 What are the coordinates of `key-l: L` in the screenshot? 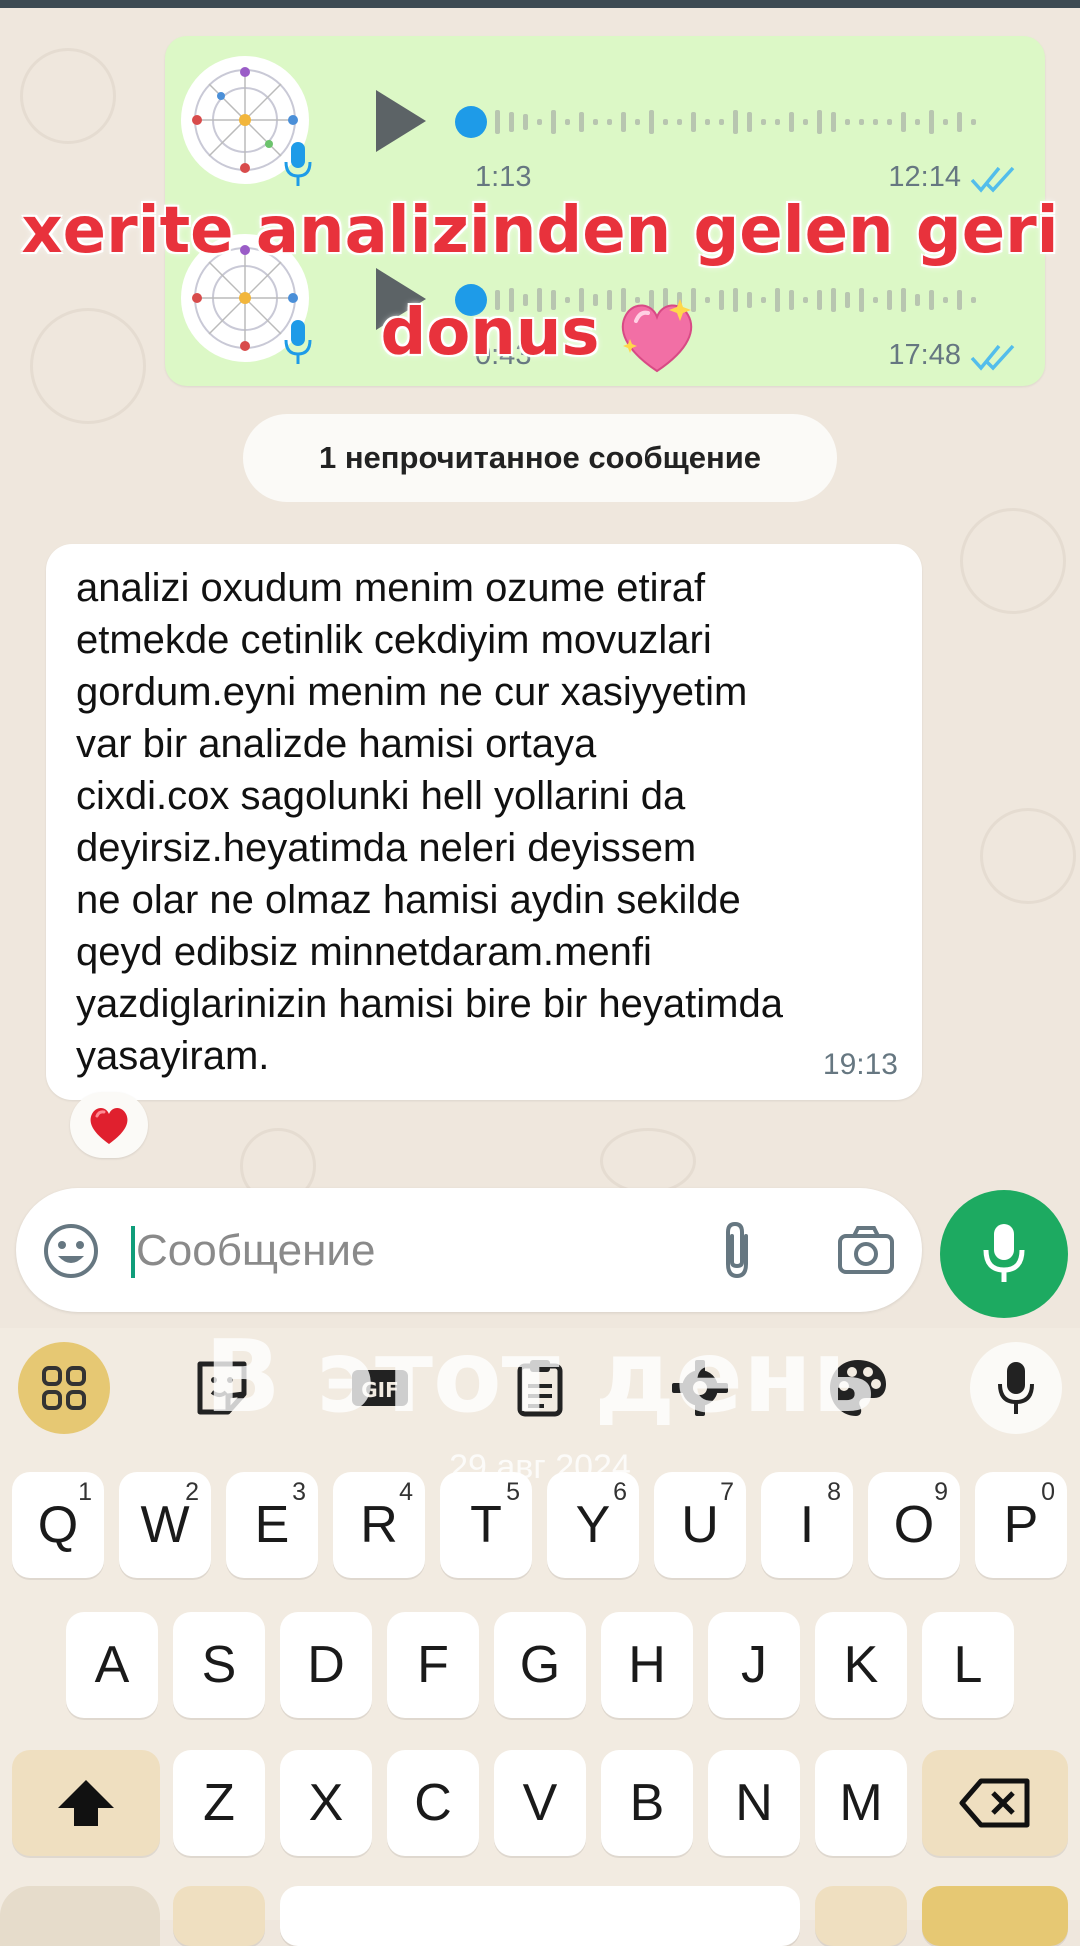 It's located at (968, 1665).